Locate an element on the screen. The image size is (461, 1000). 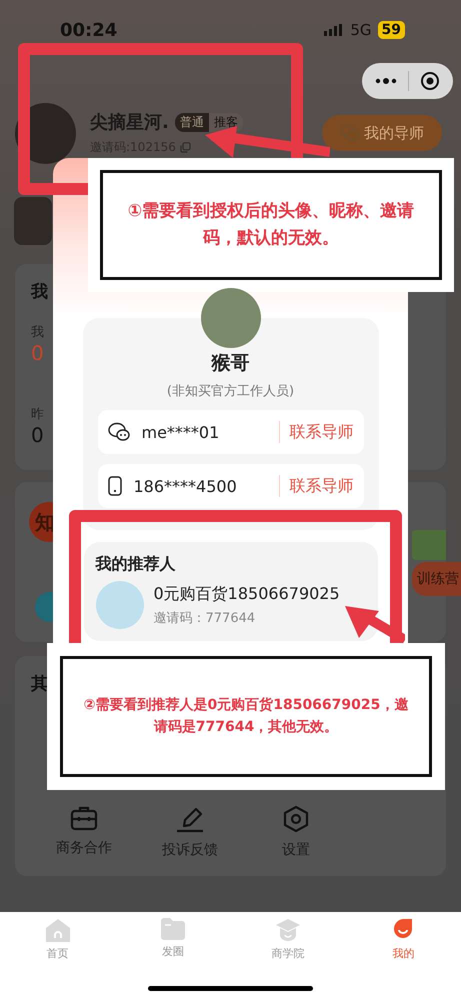
tab: 首页 is located at coordinates (58, 939).